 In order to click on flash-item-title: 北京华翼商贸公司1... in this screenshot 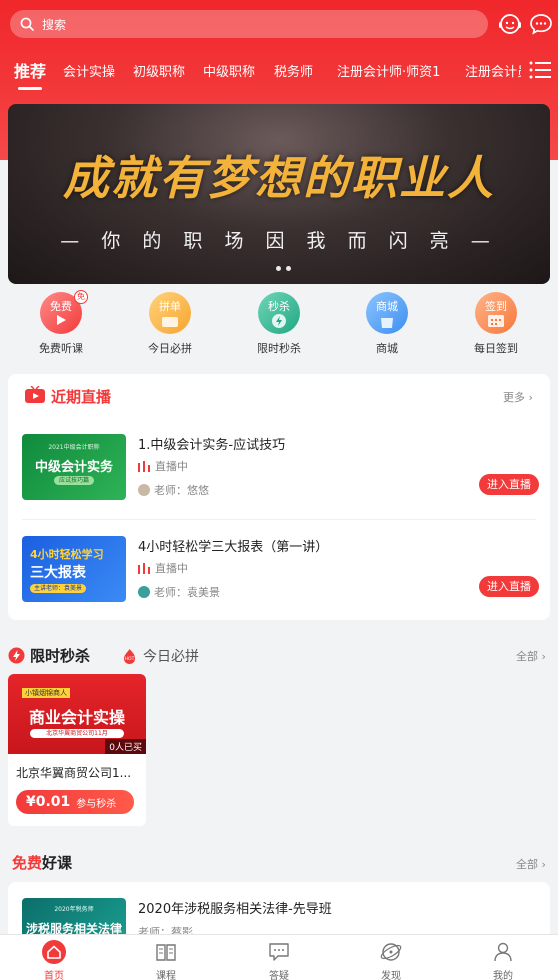, I will do `click(74, 773)`.